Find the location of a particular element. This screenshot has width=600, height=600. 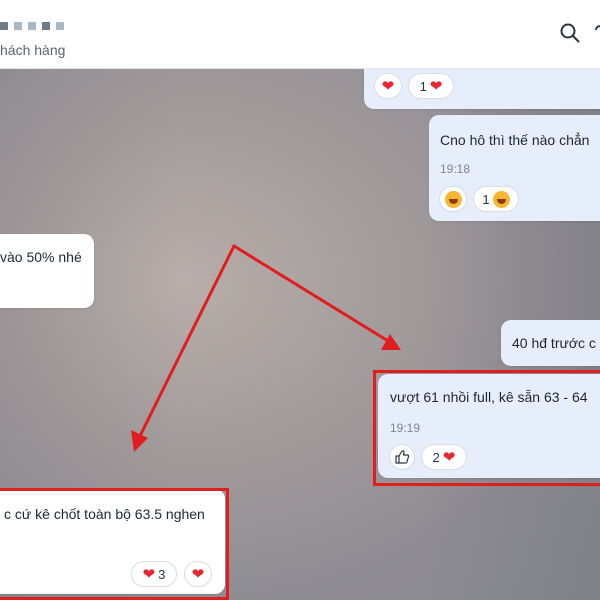

reaction-summary: 2 ❤ is located at coordinates (444, 457).